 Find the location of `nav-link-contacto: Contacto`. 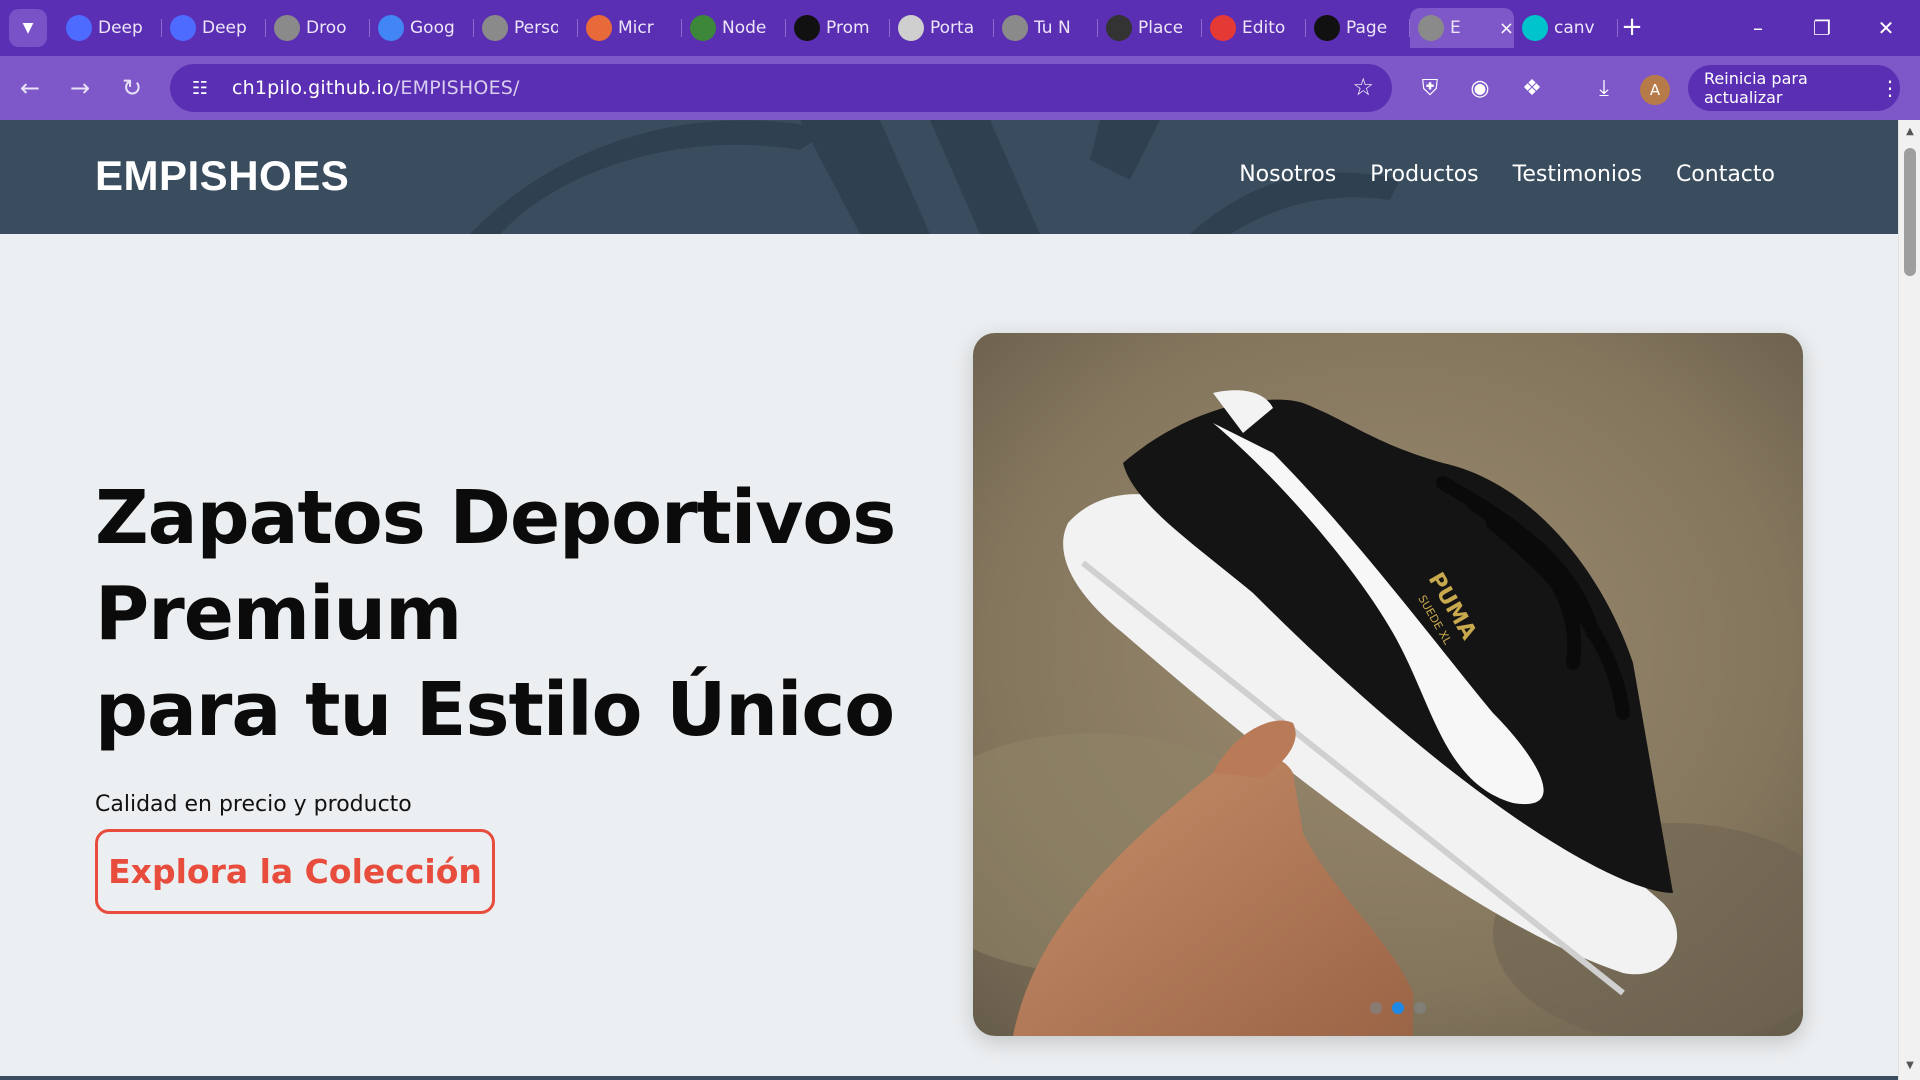

nav-link-contacto: Contacto is located at coordinates (1725, 174).